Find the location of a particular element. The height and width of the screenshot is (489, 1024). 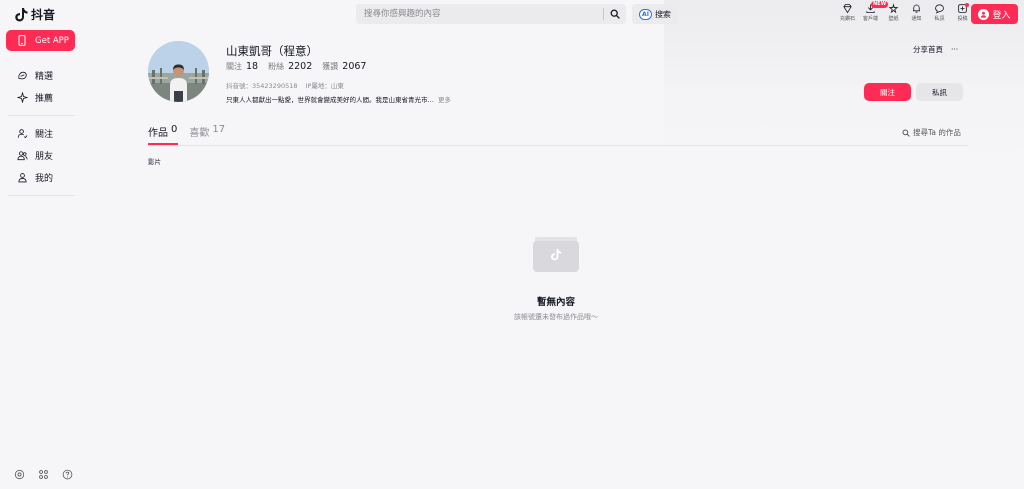

user-icon is located at coordinates (984, 14).